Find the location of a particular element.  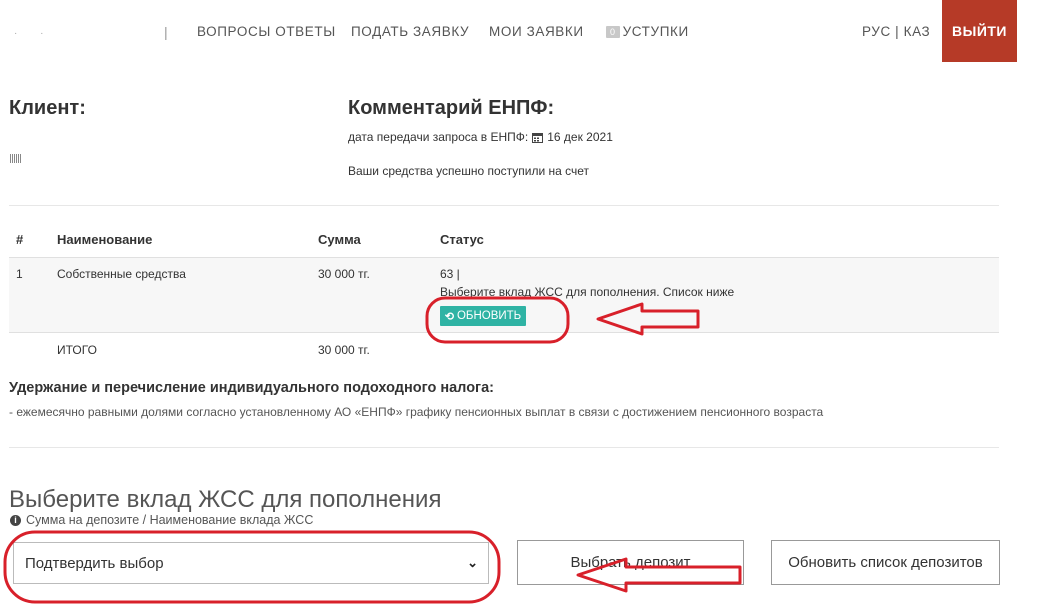

row-status-code: 63 | is located at coordinates (450, 274).